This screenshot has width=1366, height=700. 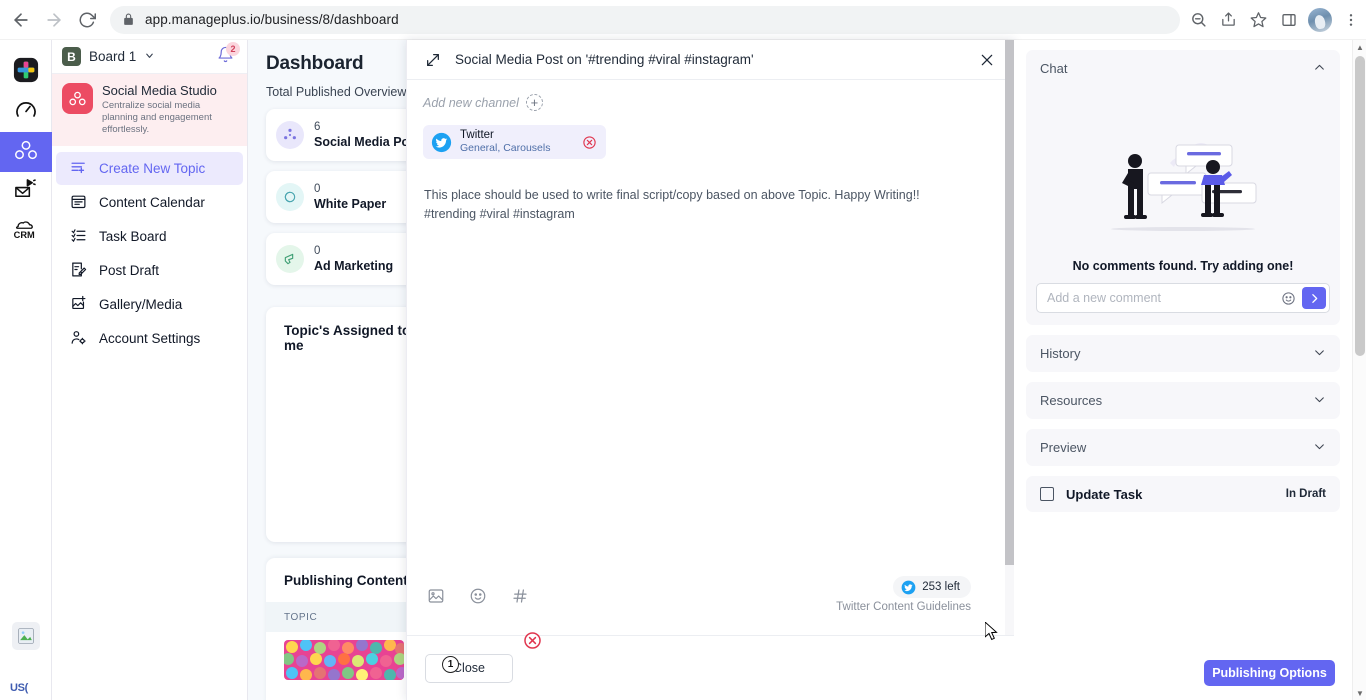 What do you see at coordinates (518, 664) in the screenshot?
I see `vertical-dots-icon: ⋮` at bounding box center [518, 664].